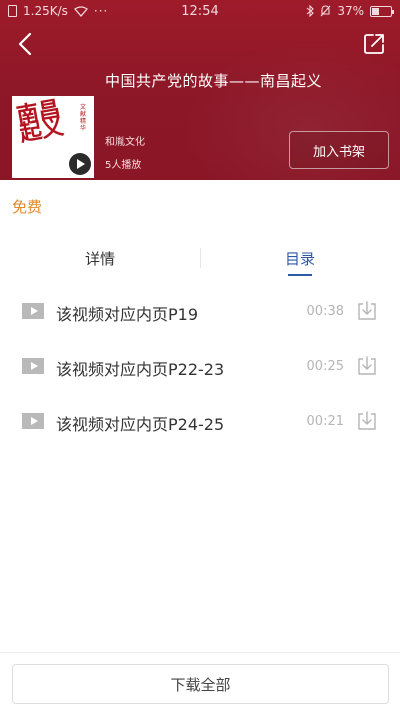 This screenshot has width=400, height=711. What do you see at coordinates (300, 275) in the screenshot?
I see `active-tab-indicator` at bounding box center [300, 275].